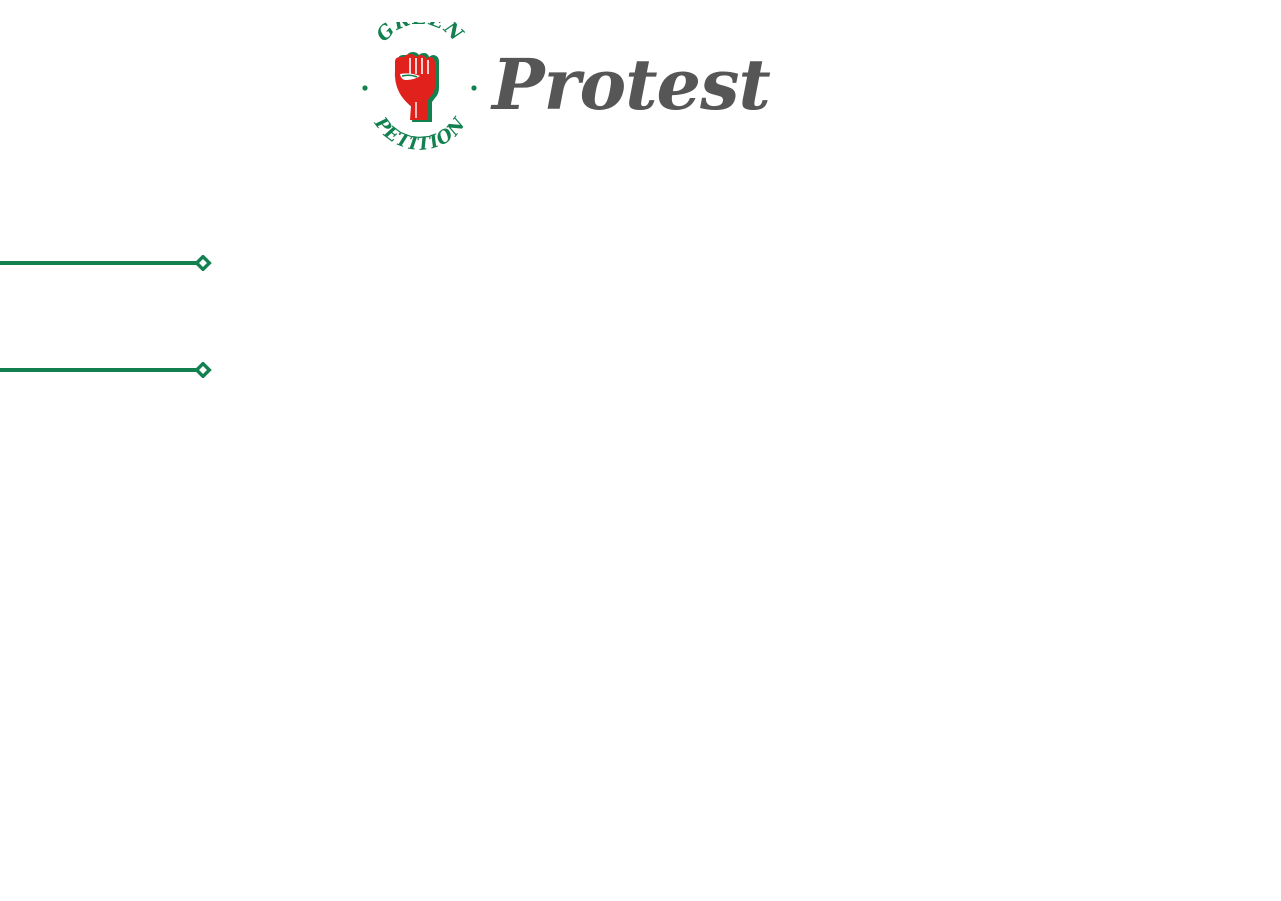  I want to click on header: GREEN PETITION Protes, so click(564, 88).